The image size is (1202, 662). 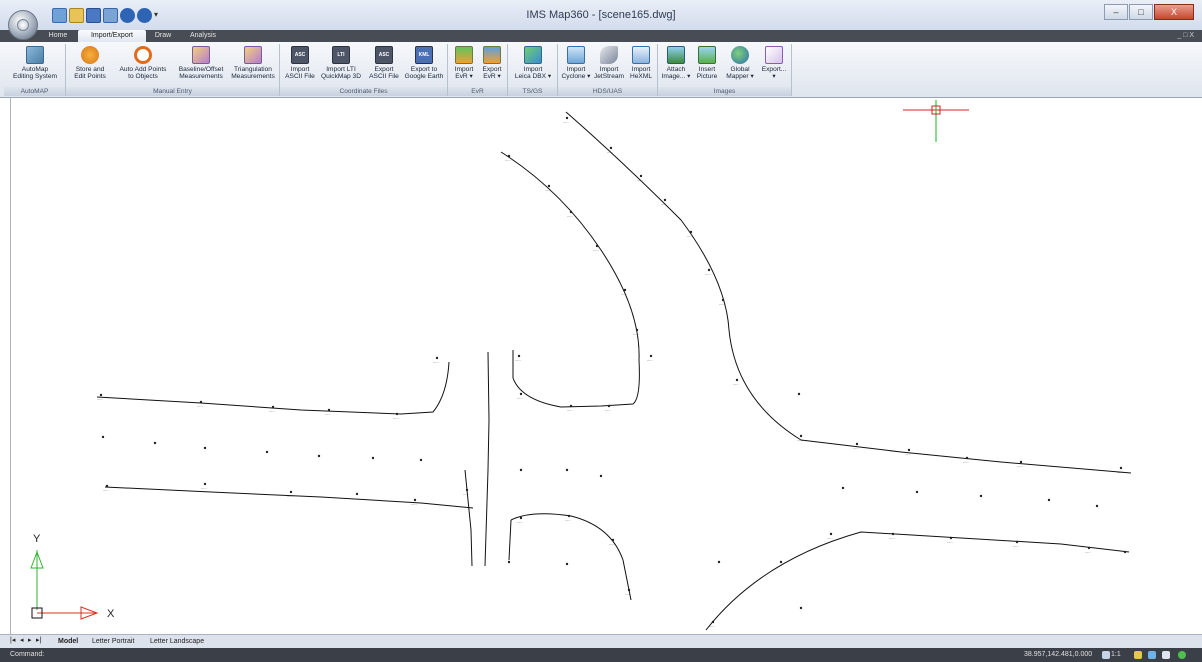 What do you see at coordinates (1152, 655) in the screenshot?
I see `workspace-switch-icon` at bounding box center [1152, 655].